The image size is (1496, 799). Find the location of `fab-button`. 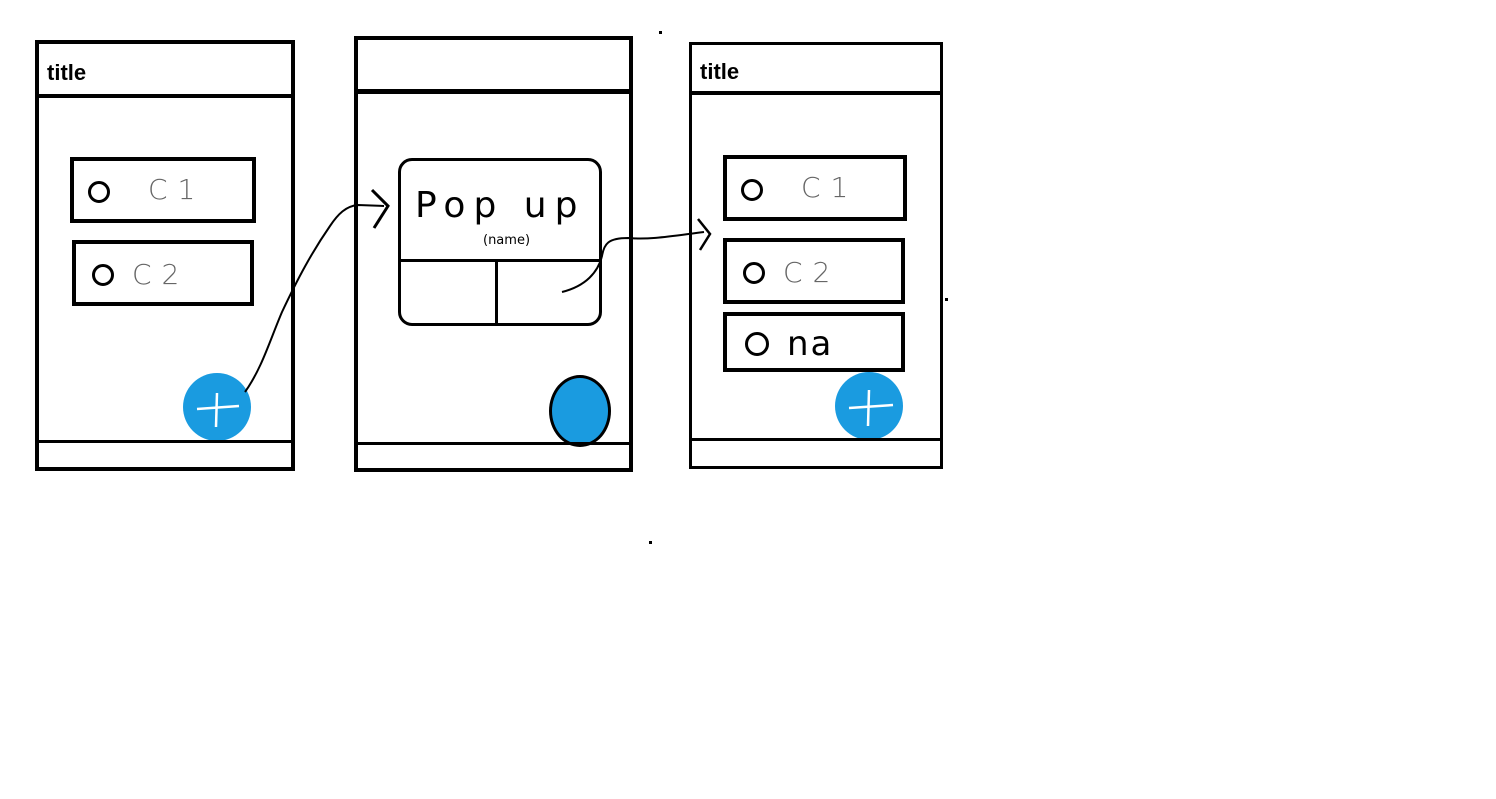

fab-button is located at coordinates (580, 411).